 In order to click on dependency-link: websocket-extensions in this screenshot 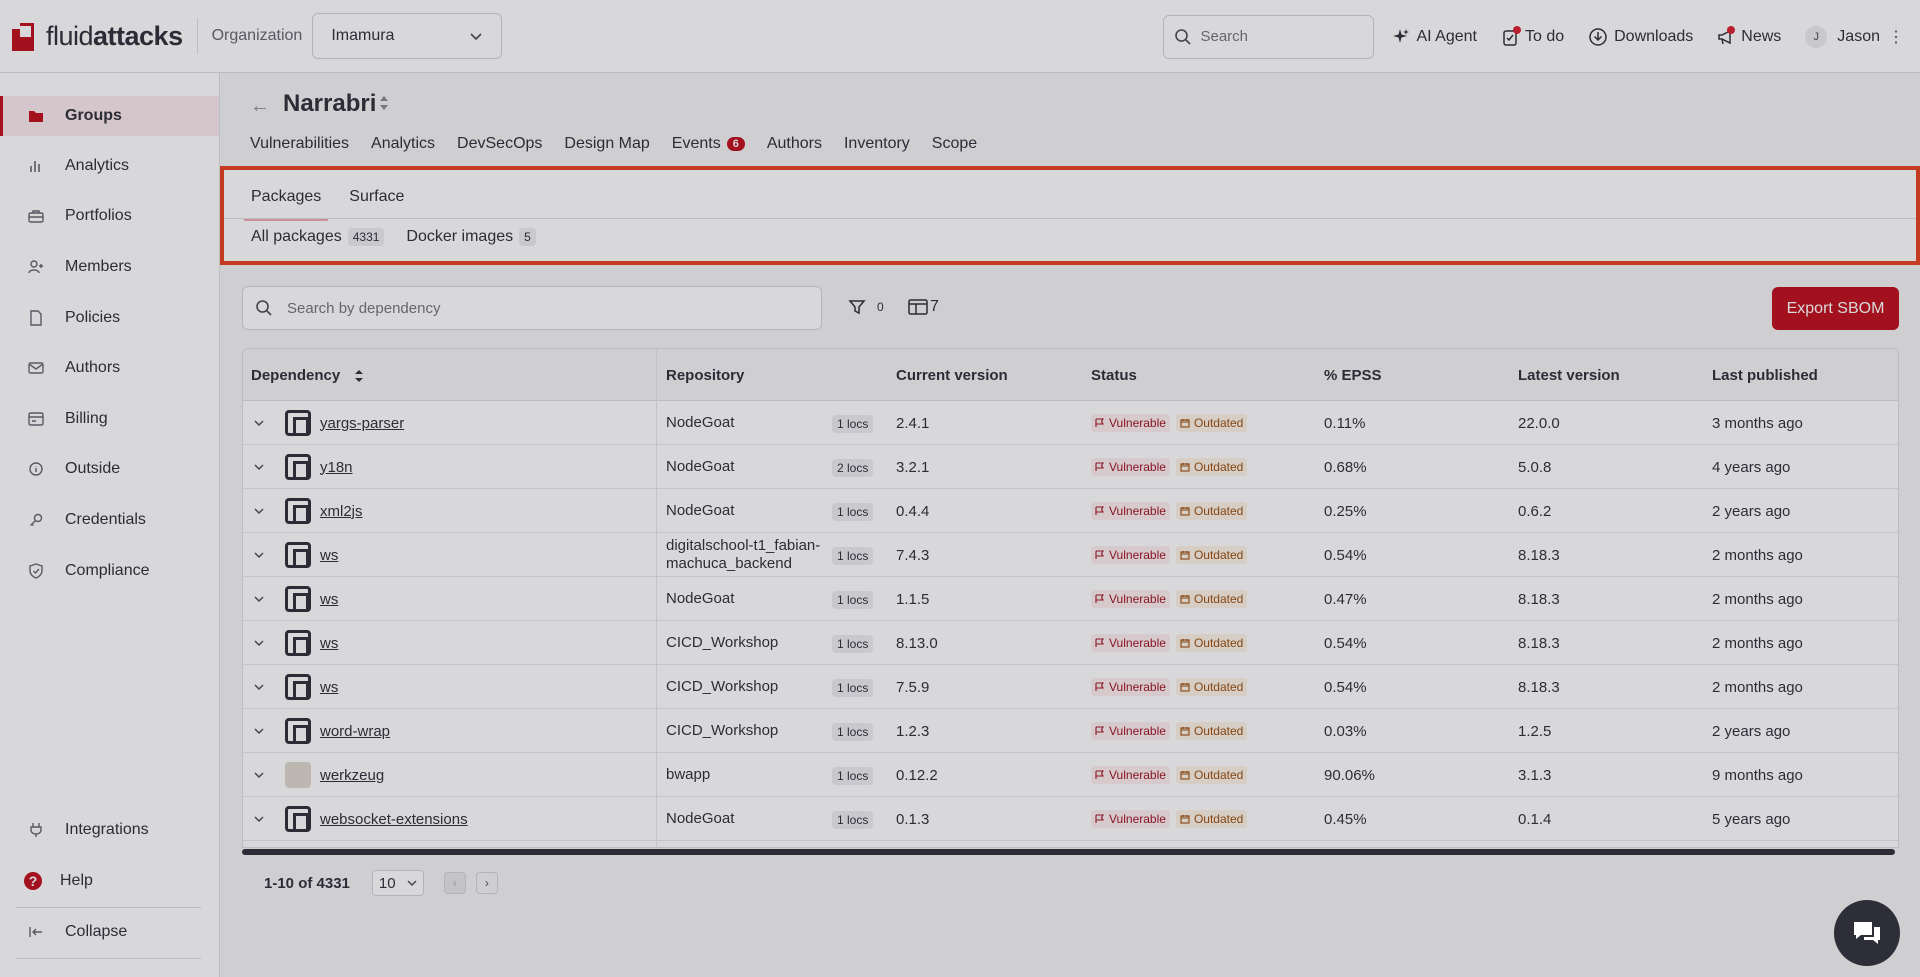, I will do `click(394, 819)`.